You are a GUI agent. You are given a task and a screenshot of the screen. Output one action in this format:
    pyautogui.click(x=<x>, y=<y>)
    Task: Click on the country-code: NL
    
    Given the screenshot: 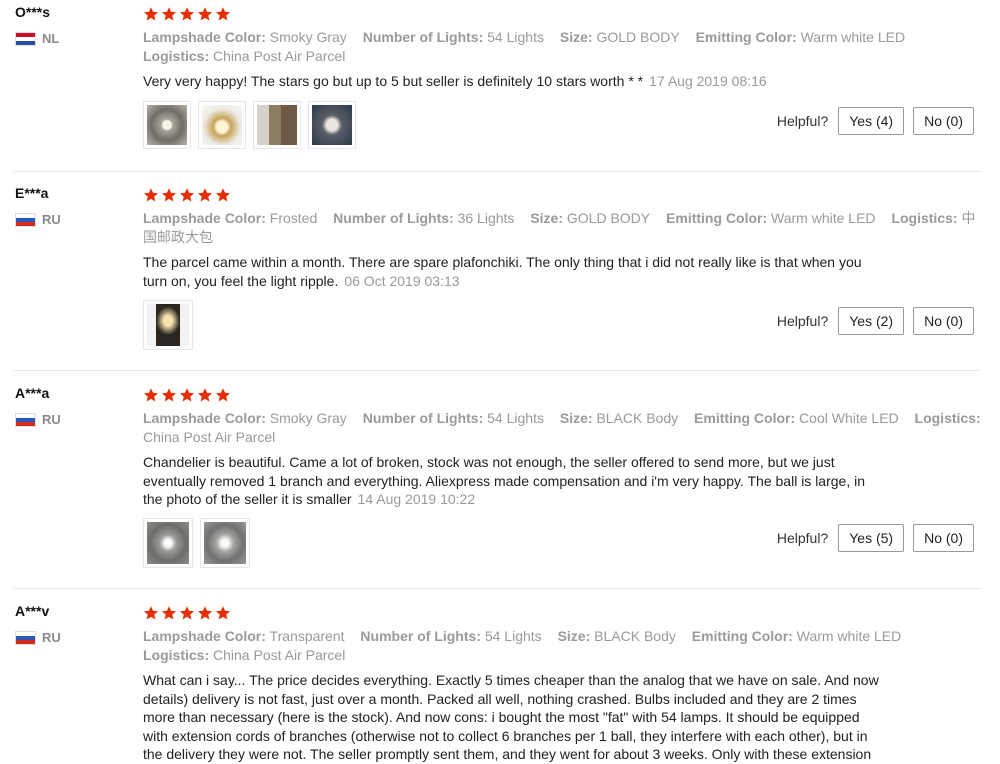 What is the action you would take?
    pyautogui.click(x=51, y=38)
    